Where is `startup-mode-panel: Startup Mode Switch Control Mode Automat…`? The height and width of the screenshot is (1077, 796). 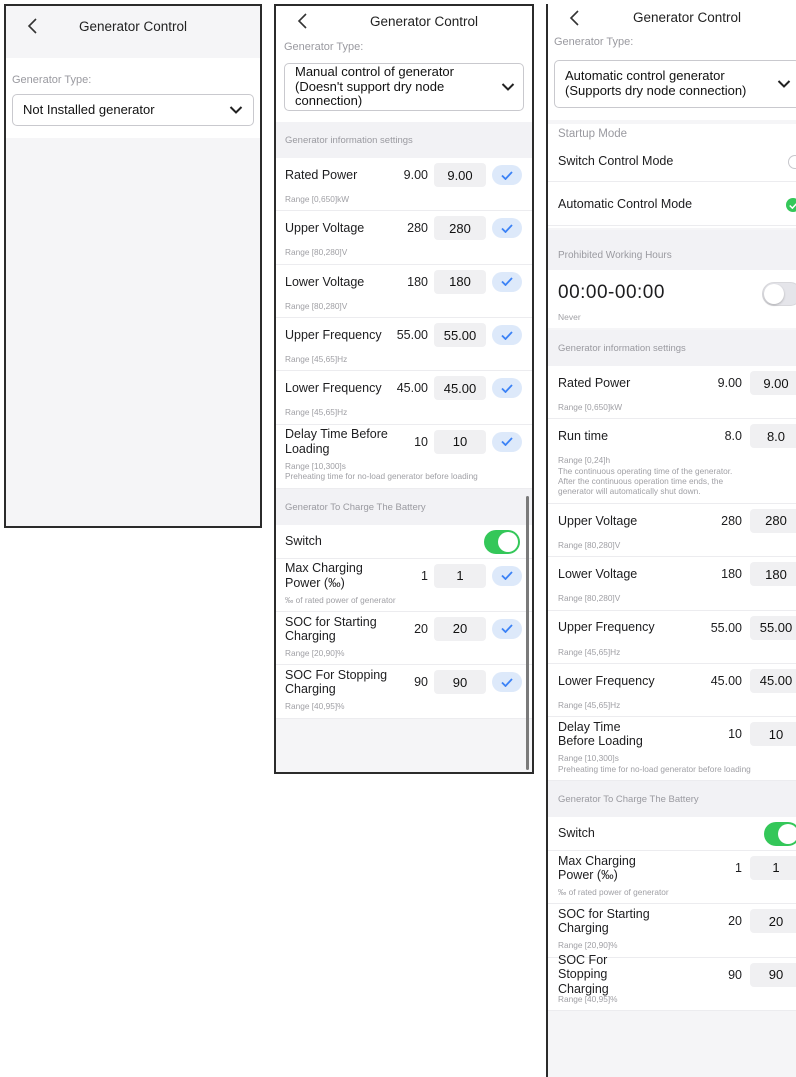 startup-mode-panel: Startup Mode Switch Control Mode Automat… is located at coordinates (672, 176).